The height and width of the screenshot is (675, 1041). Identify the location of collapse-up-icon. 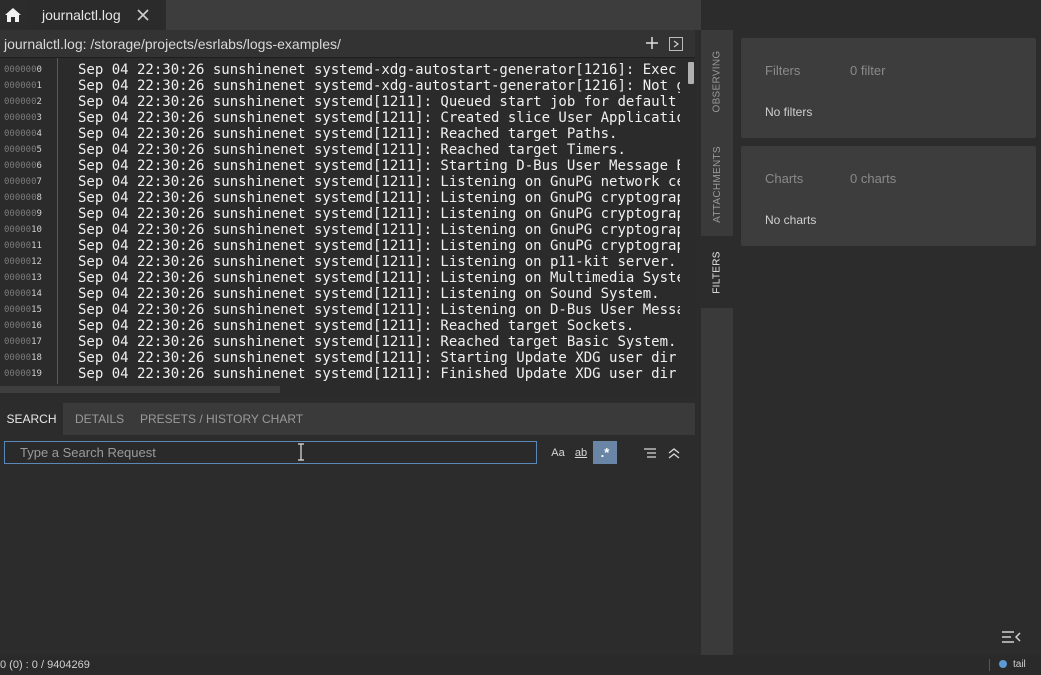
(674, 452).